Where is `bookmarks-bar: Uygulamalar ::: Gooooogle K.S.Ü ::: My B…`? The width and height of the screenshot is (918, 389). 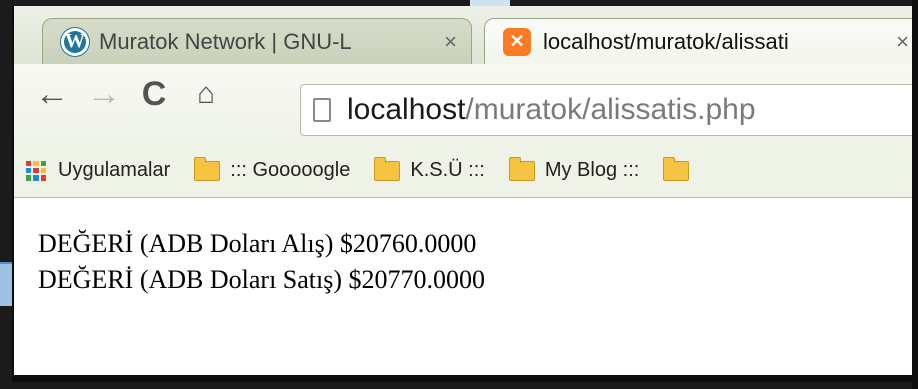
bookmarks-bar: Uygulamalar ::: Gooooogle K.S.Ü ::: My B… is located at coordinates (466, 171).